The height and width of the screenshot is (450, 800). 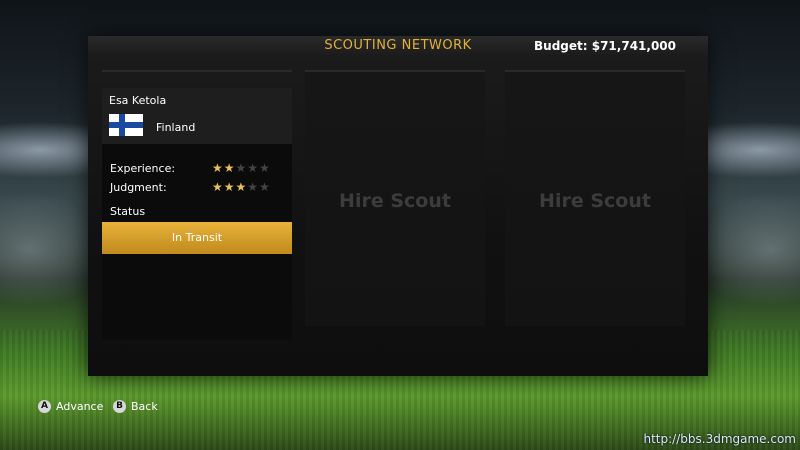 I want to click on experience-label: Experience:, so click(x=143, y=168).